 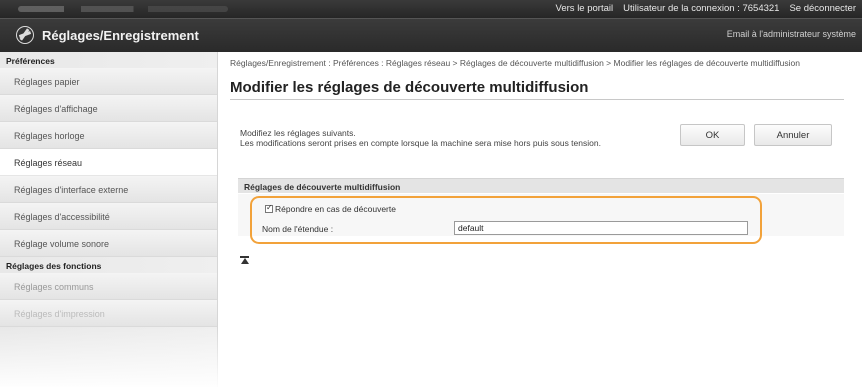 What do you see at coordinates (108, 135) in the screenshot?
I see `sidebar-item-clock: Réglages horloge` at bounding box center [108, 135].